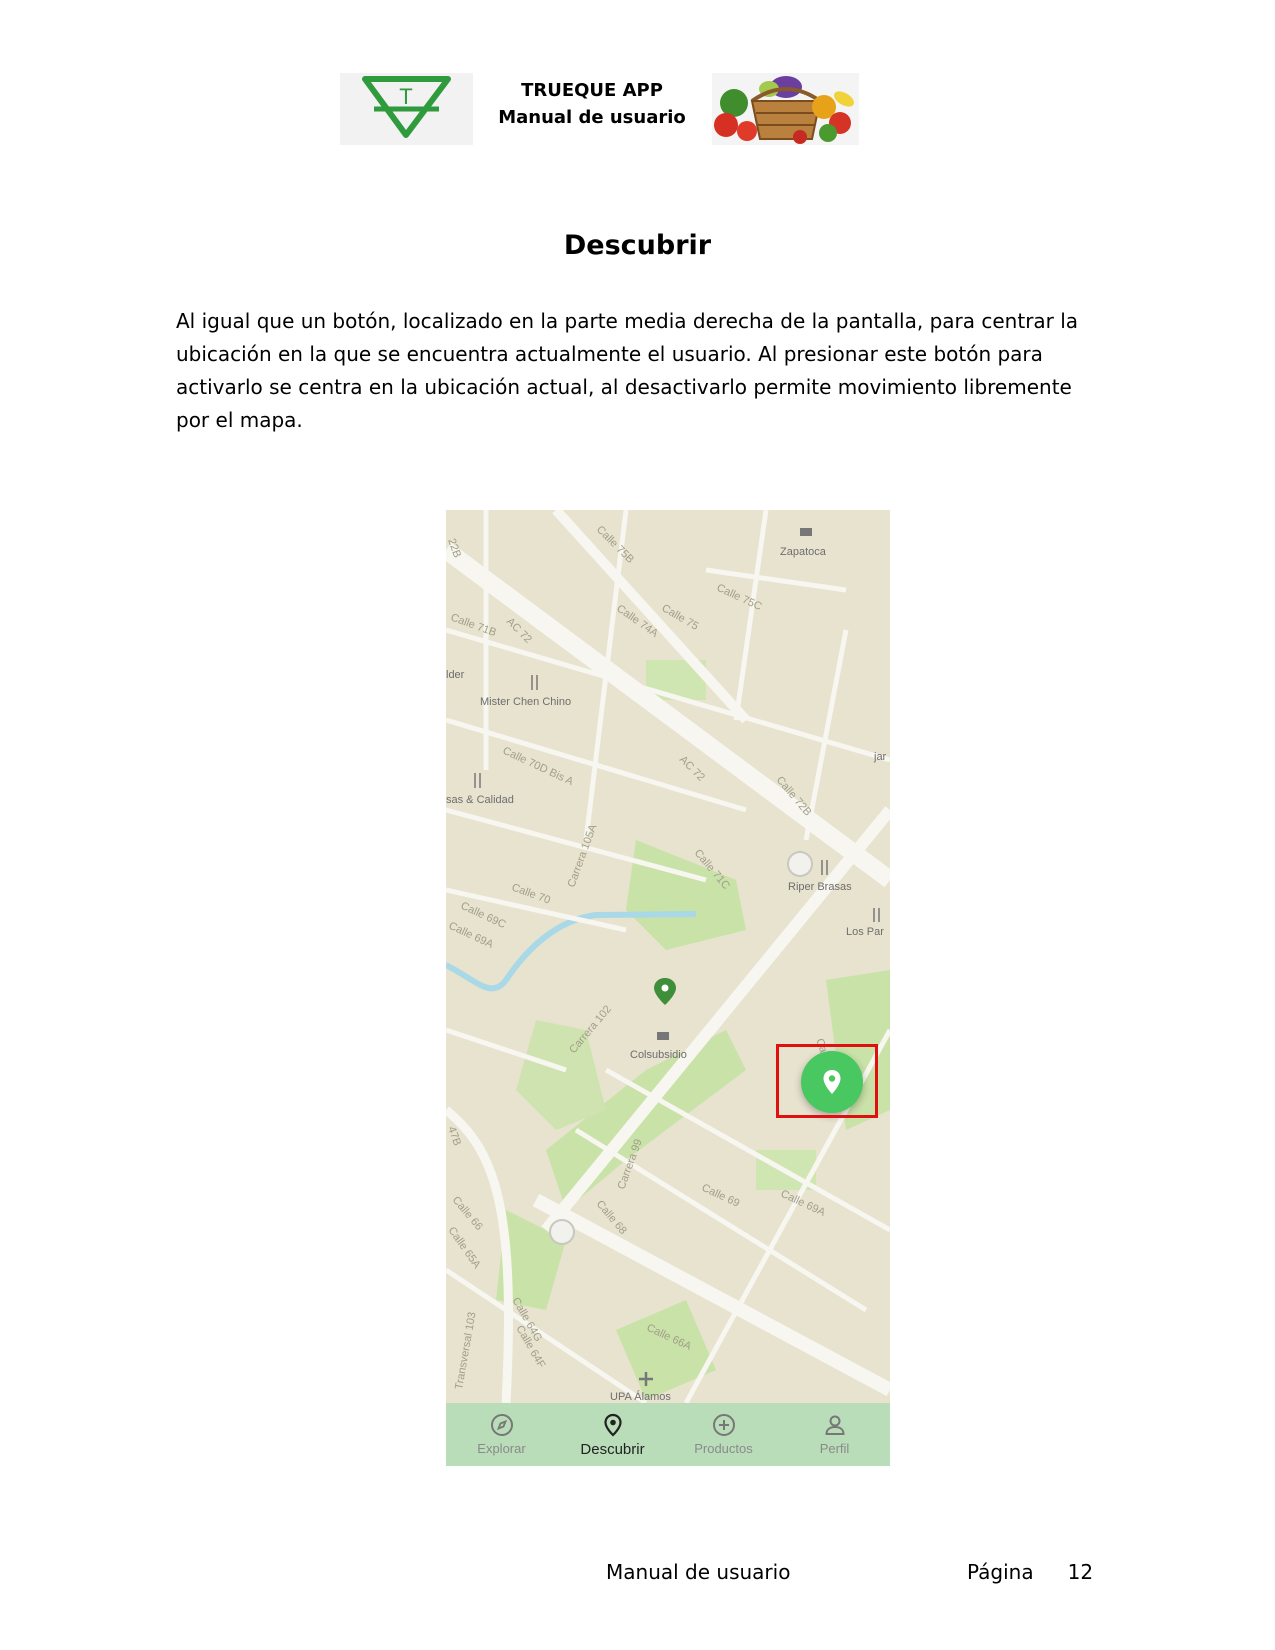 This screenshot has height=1650, width=1275. What do you see at coordinates (803, 552) in the screenshot?
I see `poi-label: Zapatoca` at bounding box center [803, 552].